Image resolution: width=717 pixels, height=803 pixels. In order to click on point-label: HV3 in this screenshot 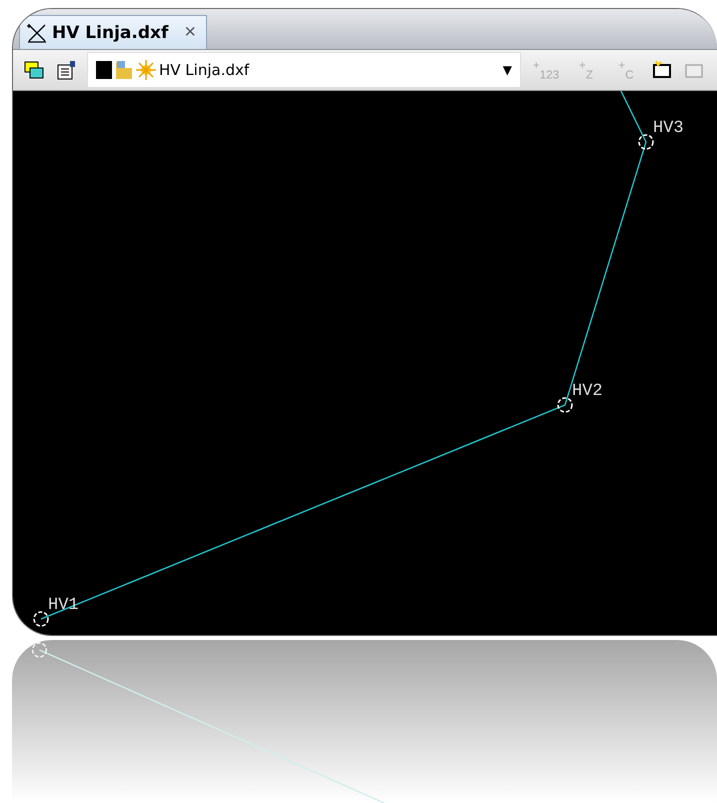, I will do `click(668, 128)`.